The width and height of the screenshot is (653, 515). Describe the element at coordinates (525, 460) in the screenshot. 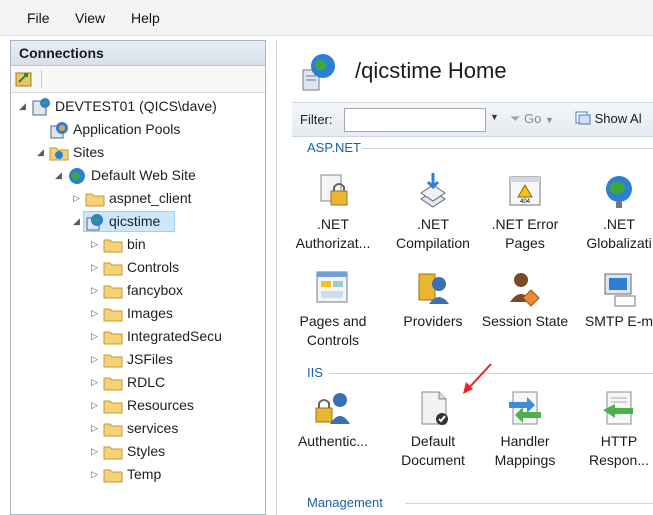

I see `feature-tile-label: Mappings` at that location.